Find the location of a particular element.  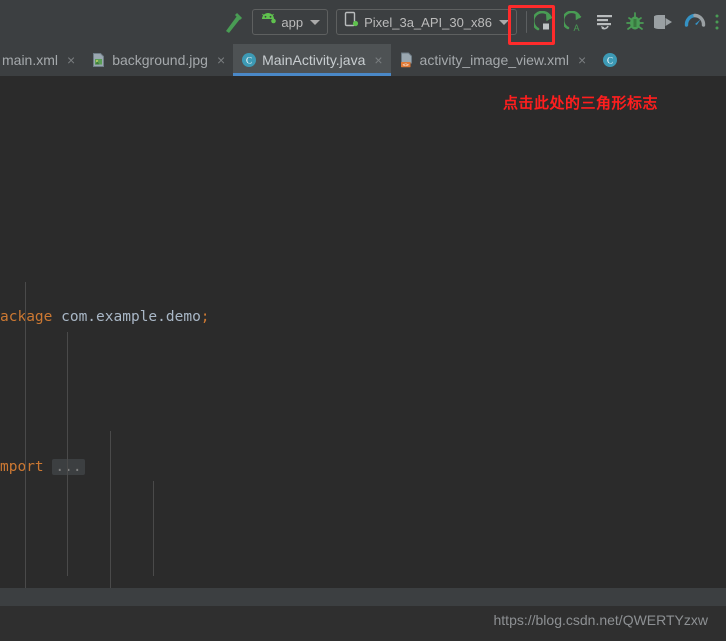

main-toolbar: app Pixel_3a_API_30_x86 A is located at coordinates (363, 22).